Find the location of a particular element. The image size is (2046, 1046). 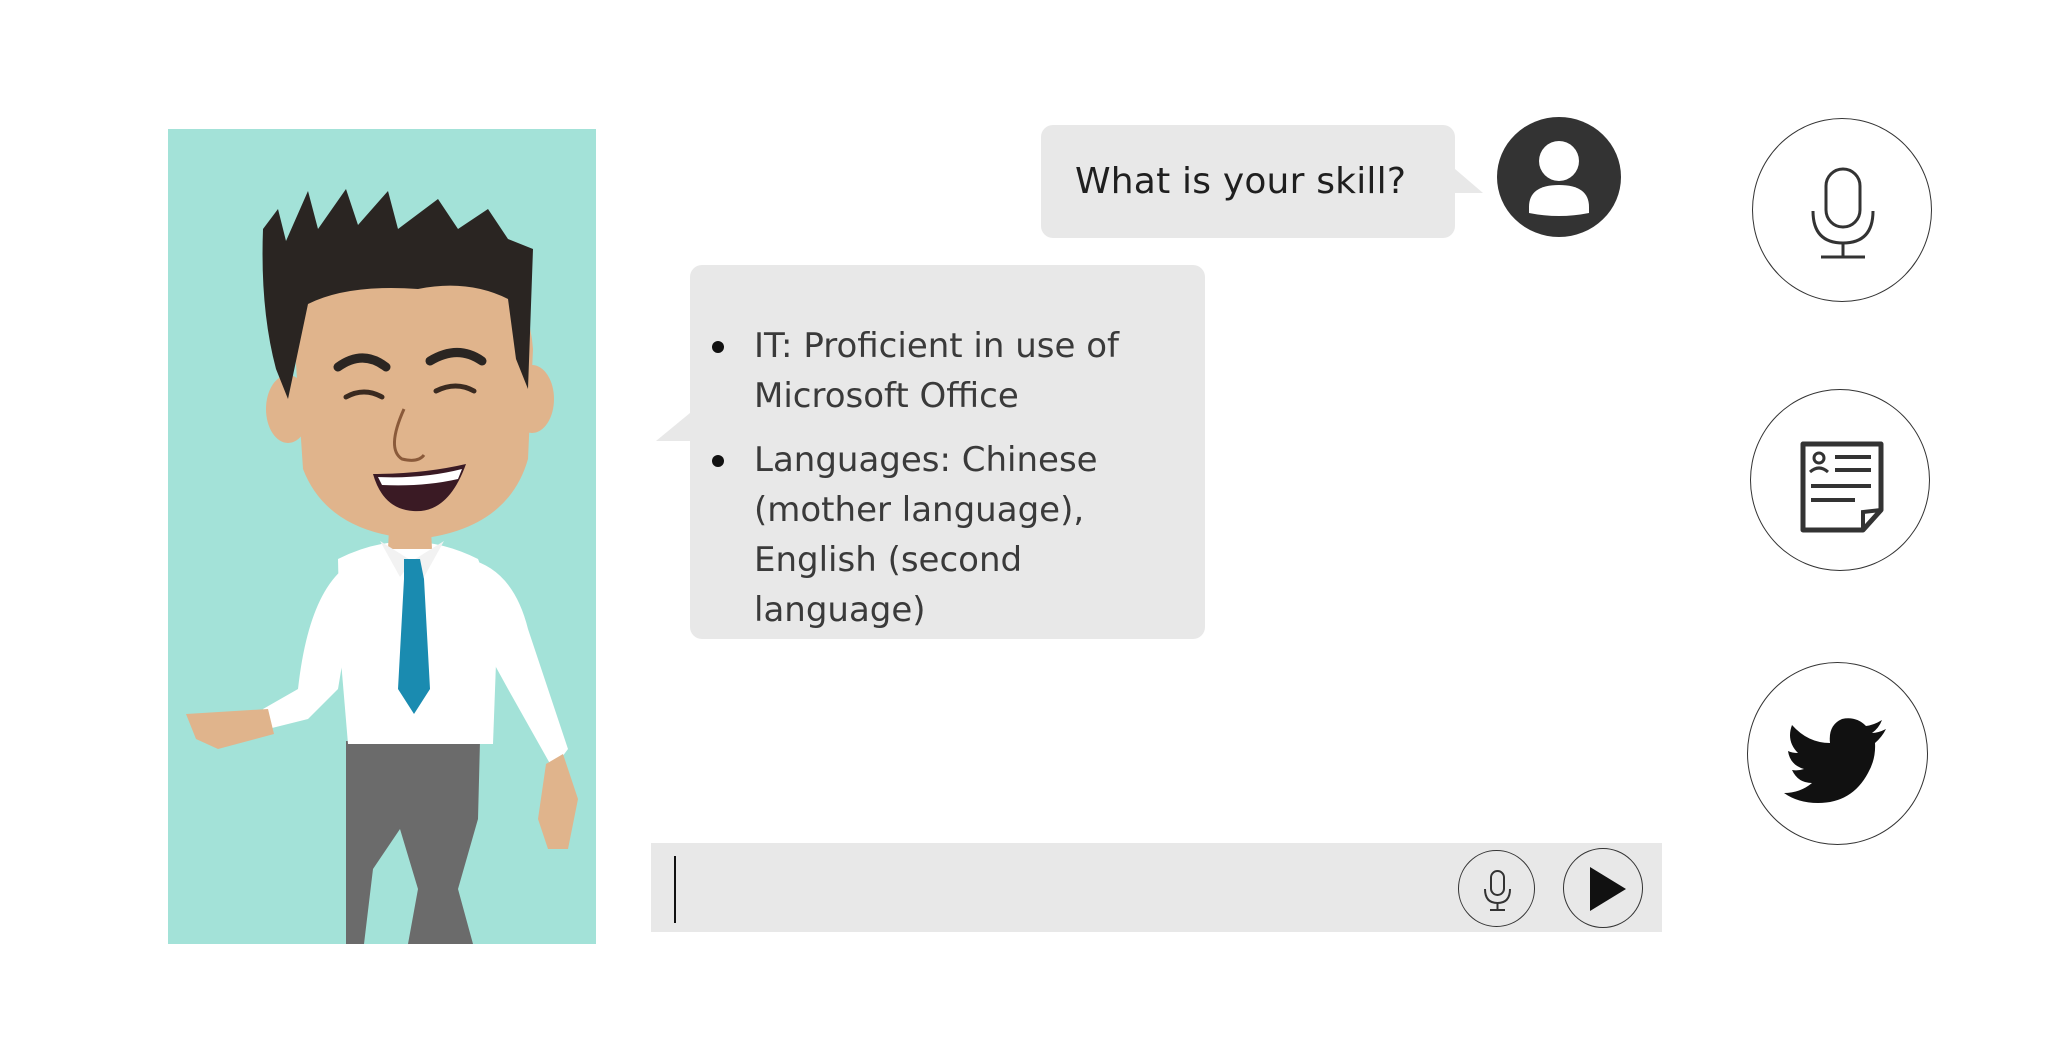

user-message-text: What is your skill? is located at coordinates (1241, 181).